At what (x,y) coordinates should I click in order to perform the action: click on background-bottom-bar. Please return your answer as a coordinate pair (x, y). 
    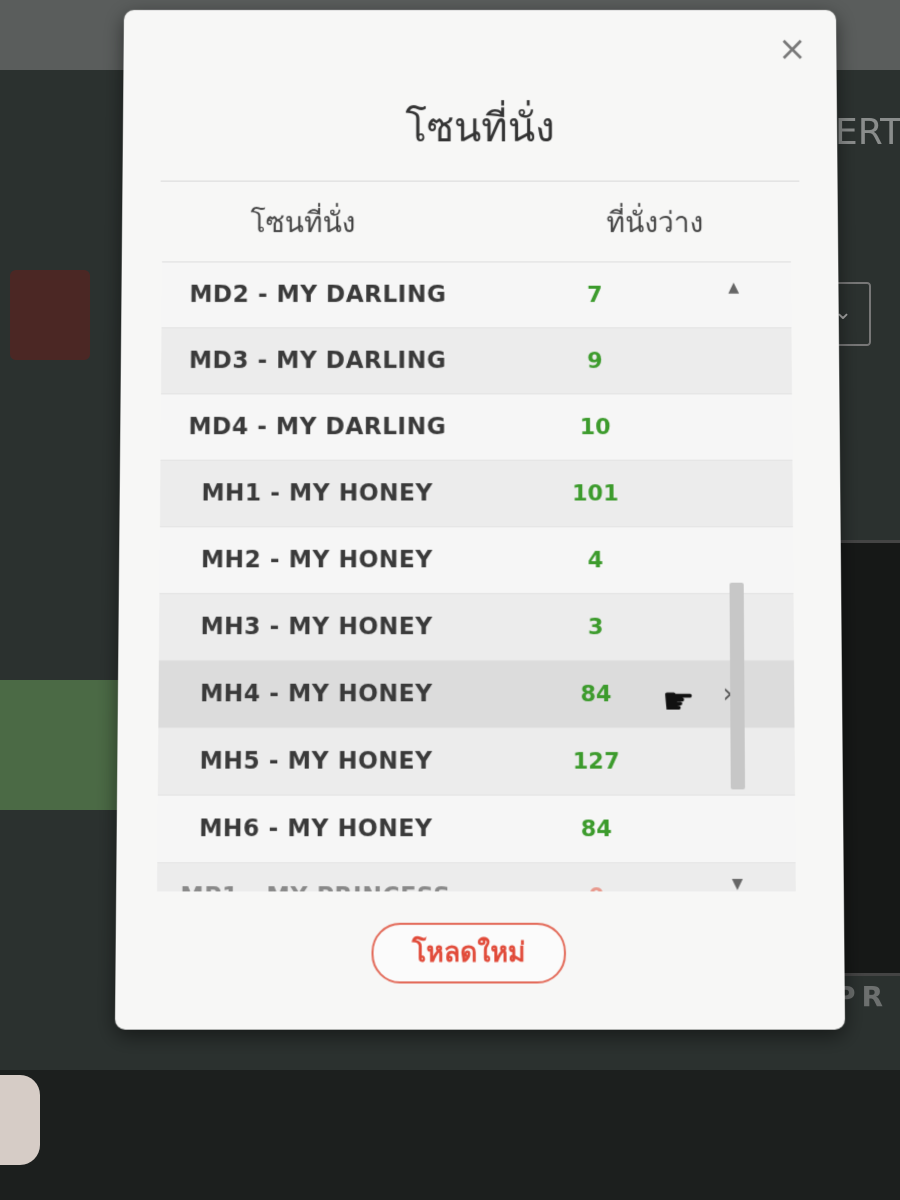
    Looking at the image, I should click on (450, 1135).